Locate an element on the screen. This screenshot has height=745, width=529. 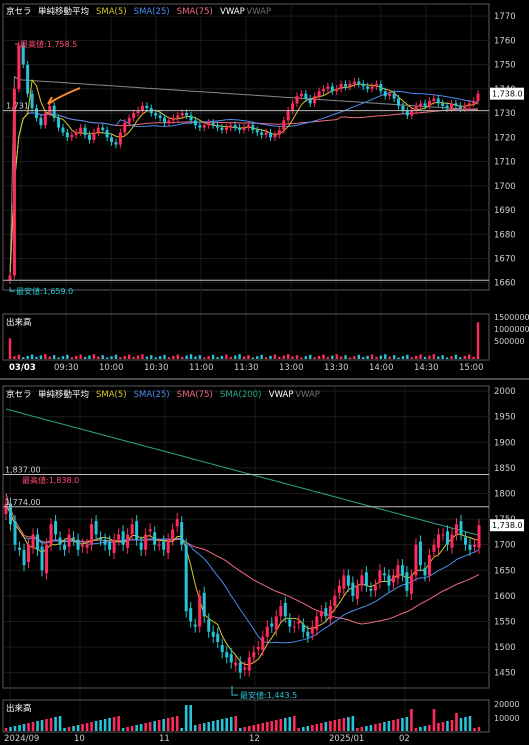
y-tick-label: 1660 is located at coordinates (505, 284).